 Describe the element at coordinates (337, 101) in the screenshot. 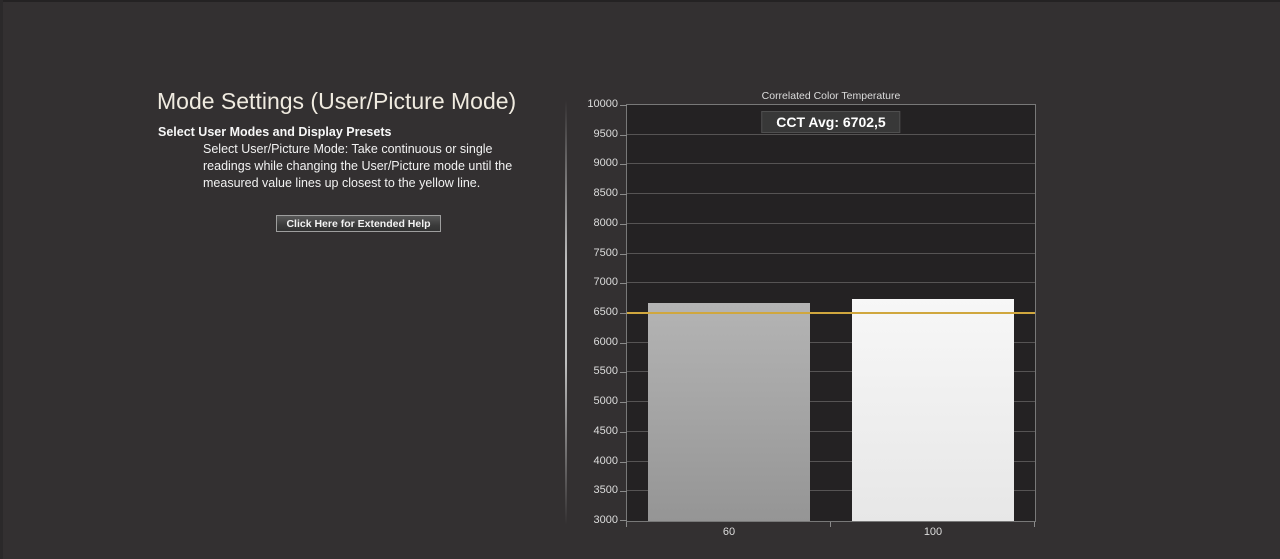

I see `page-title: Mode Settings (User/Picture Mode)` at that location.